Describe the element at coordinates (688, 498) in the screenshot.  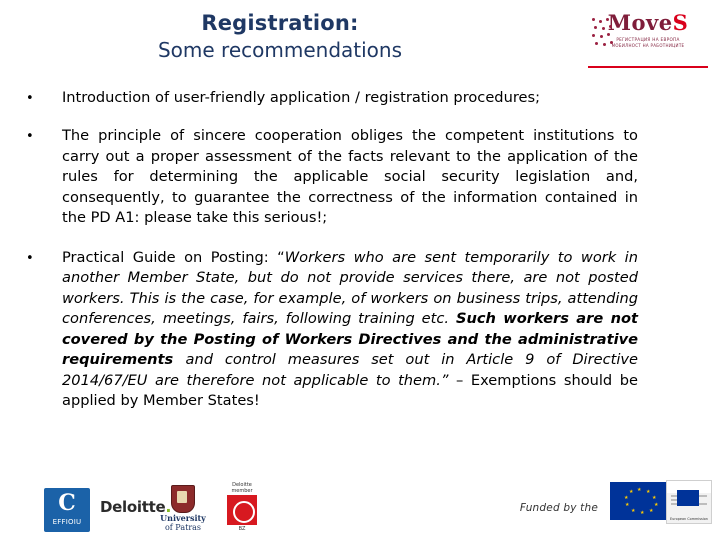
I see `eu-document-badge-icon` at that location.